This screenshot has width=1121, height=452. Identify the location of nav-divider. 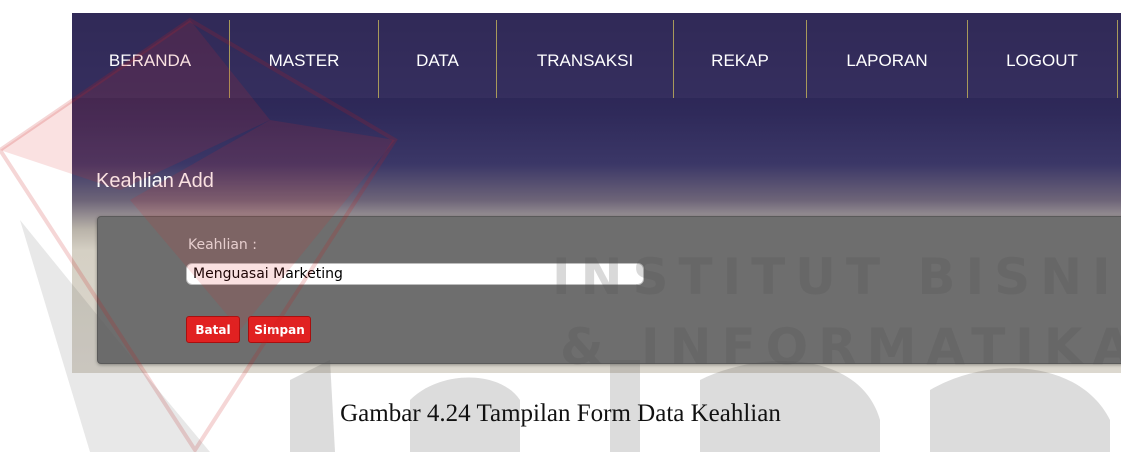
(1117, 59).